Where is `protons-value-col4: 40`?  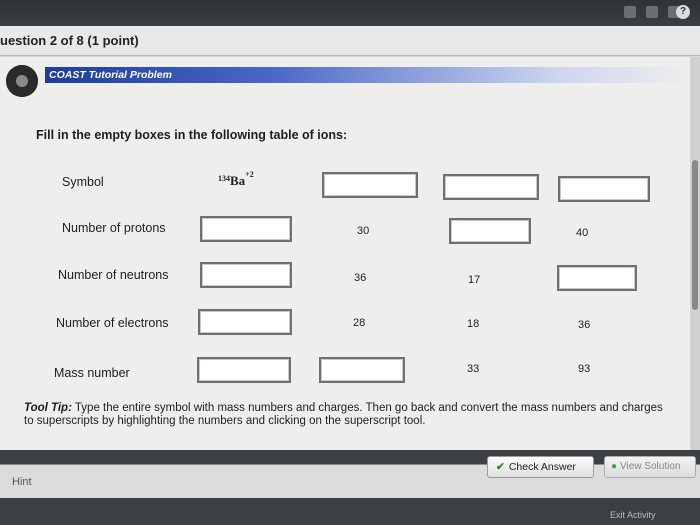 protons-value-col4: 40 is located at coordinates (582, 233).